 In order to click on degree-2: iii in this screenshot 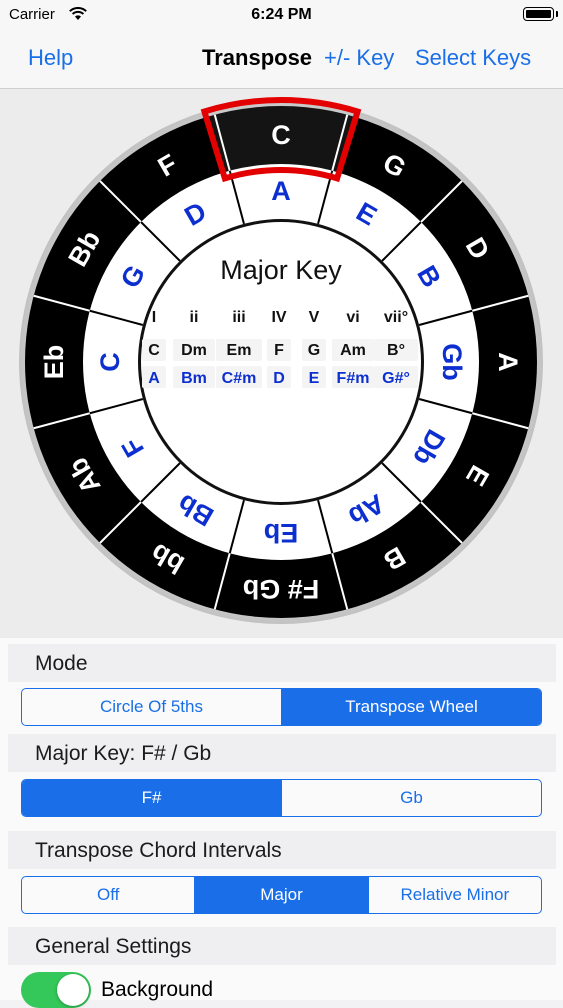, I will do `click(238, 317)`.